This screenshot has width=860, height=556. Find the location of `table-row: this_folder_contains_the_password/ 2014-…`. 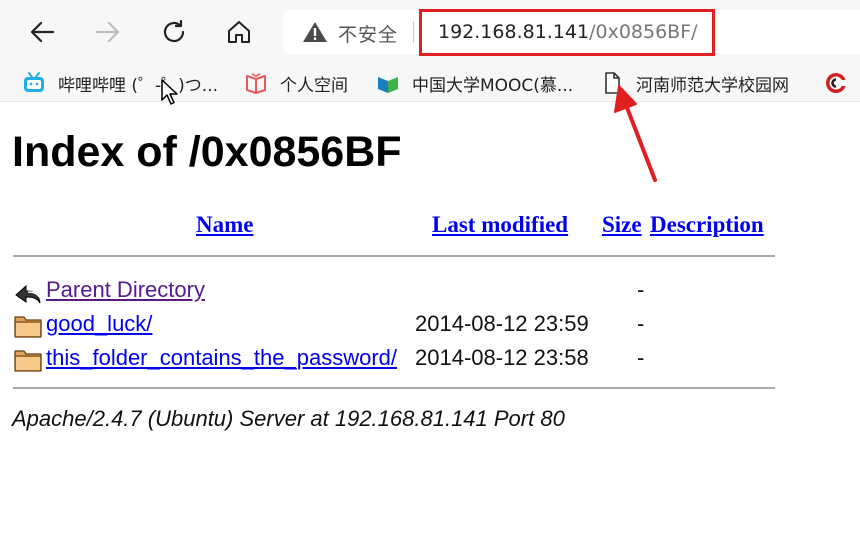

table-row: this_folder_contains_the_password/ 2014-… is located at coordinates (430, 359).